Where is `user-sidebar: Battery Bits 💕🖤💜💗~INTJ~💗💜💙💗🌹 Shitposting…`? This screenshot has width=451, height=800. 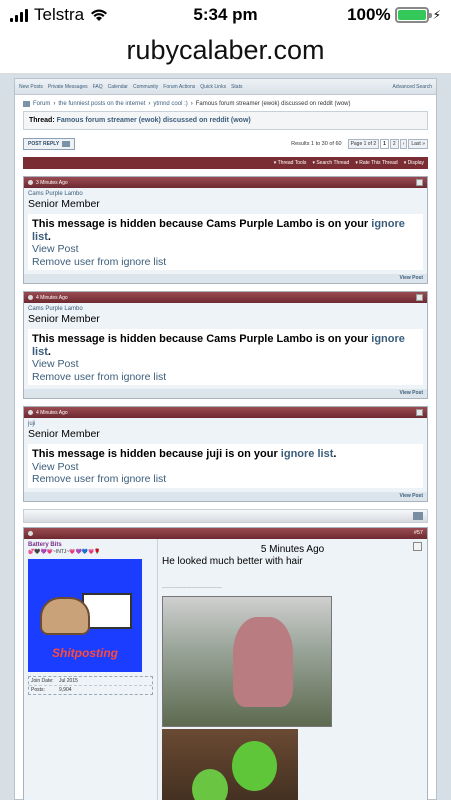 user-sidebar: Battery Bits 💕🖤💜💗~INTJ~💗💜💙💗🌹 Shitposting… is located at coordinates (91, 669).